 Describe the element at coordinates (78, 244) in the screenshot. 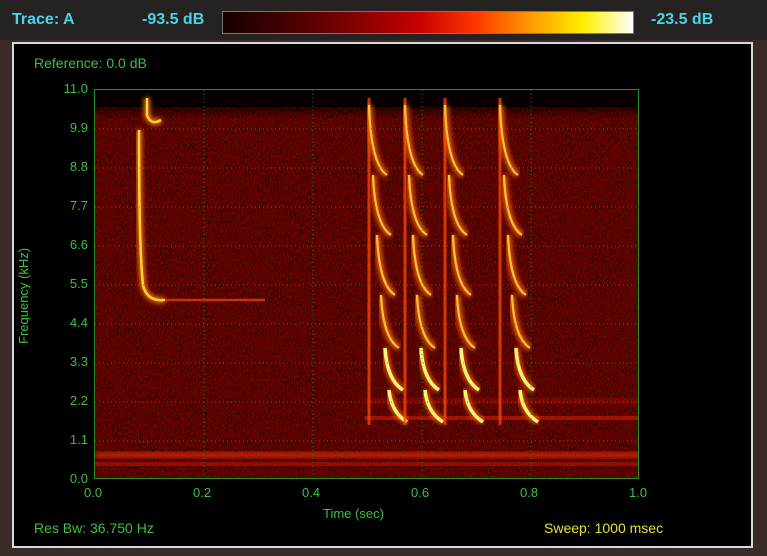

I see `y-tick-label: 6.6` at that location.